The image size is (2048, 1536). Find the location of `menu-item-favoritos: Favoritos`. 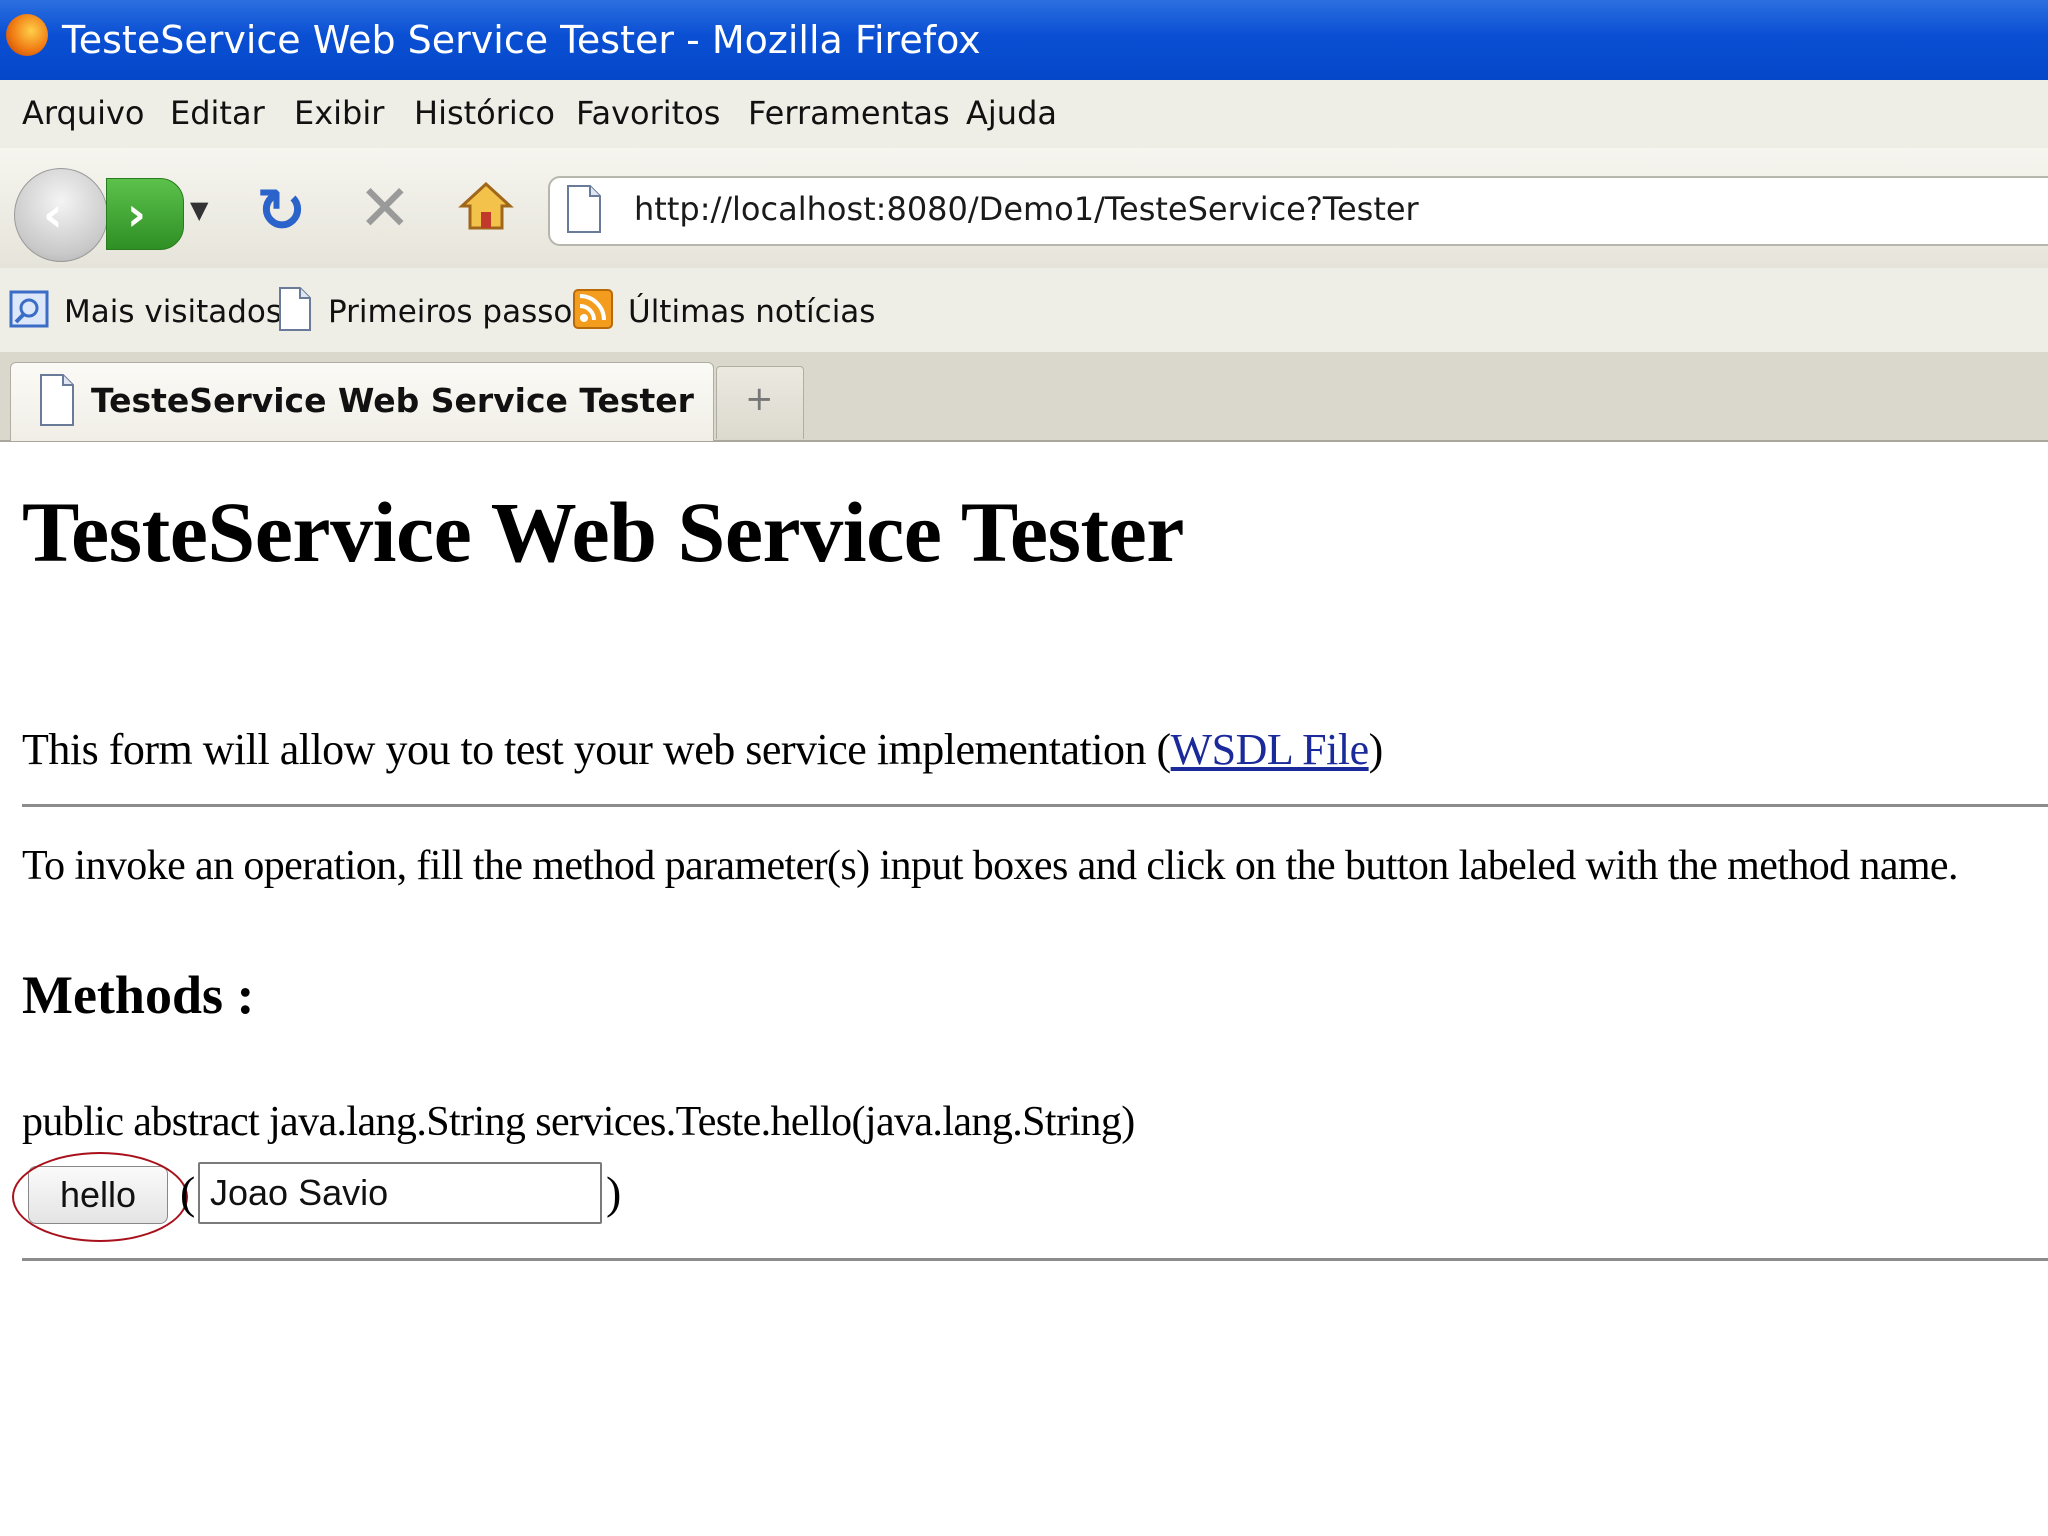

menu-item-favoritos: Favoritos is located at coordinates (648, 113).